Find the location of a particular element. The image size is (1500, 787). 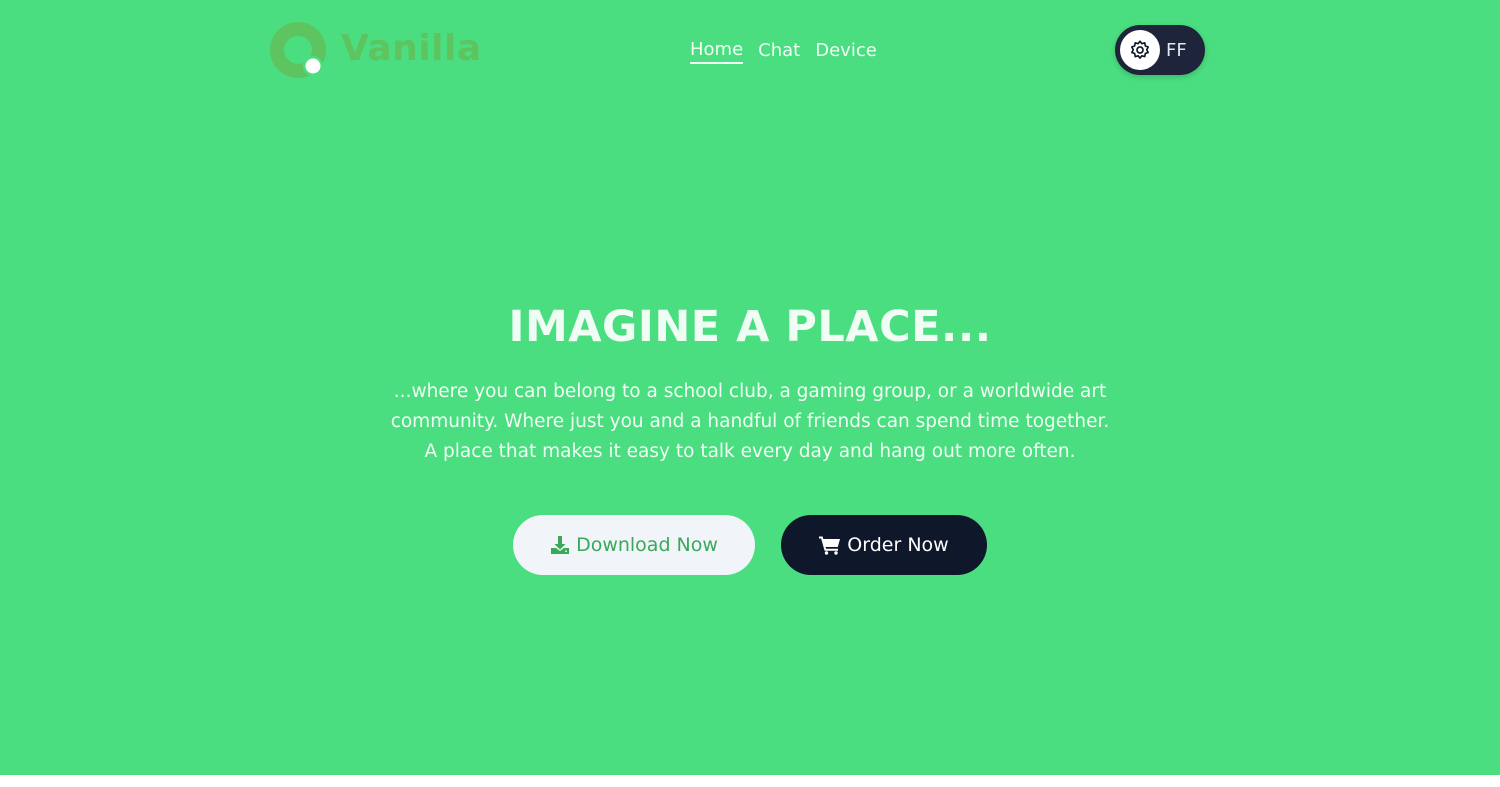

download-now-button: Download Now is located at coordinates (634, 545).